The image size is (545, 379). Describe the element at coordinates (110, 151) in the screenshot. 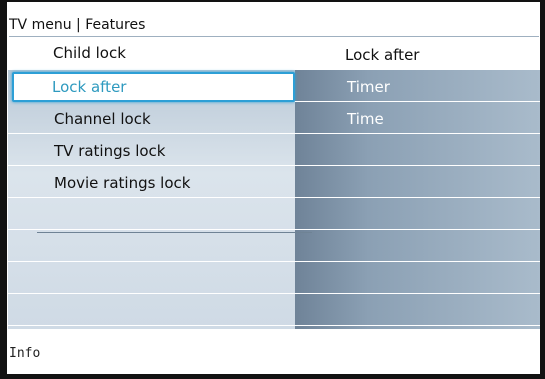

I see `menu-item-label: TV ratings lock` at that location.